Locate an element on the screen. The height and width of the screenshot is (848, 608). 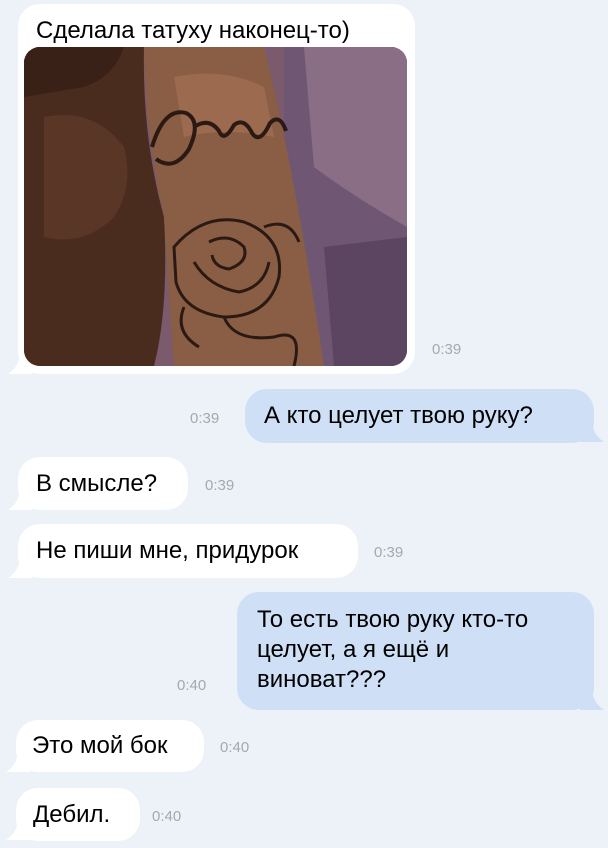
message-bubble-incoming: В смысле? is located at coordinates (103, 483).